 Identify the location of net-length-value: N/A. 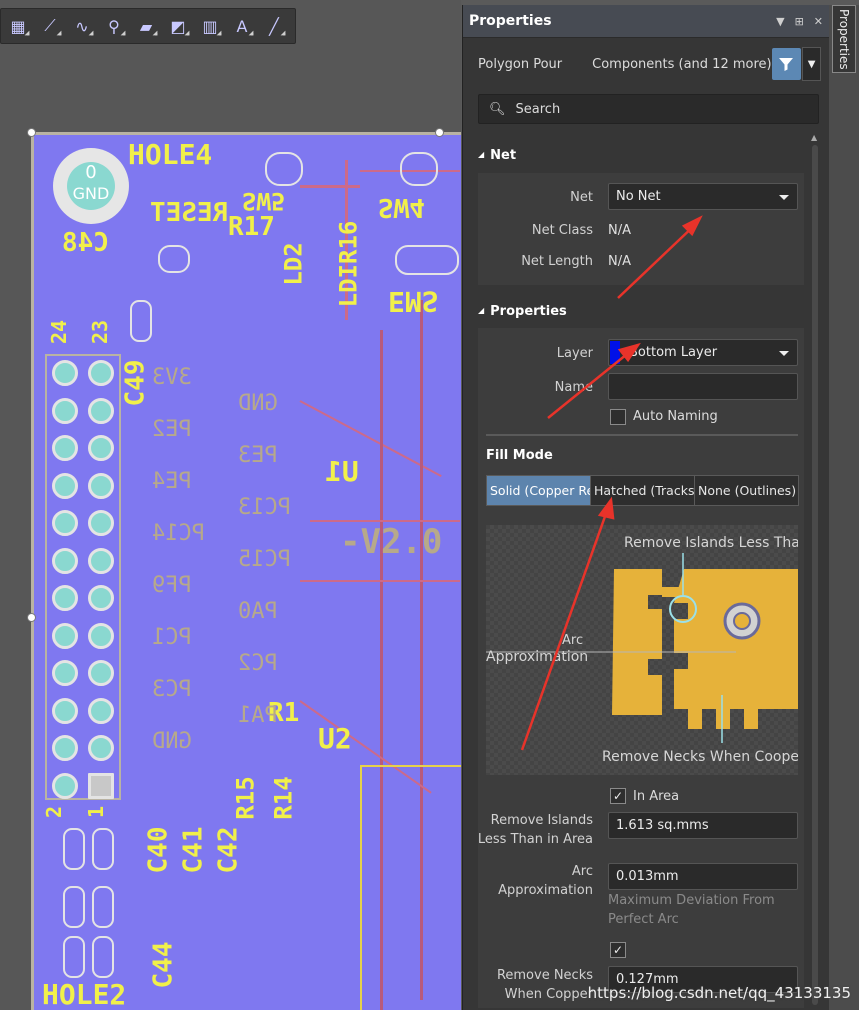
(619, 261).